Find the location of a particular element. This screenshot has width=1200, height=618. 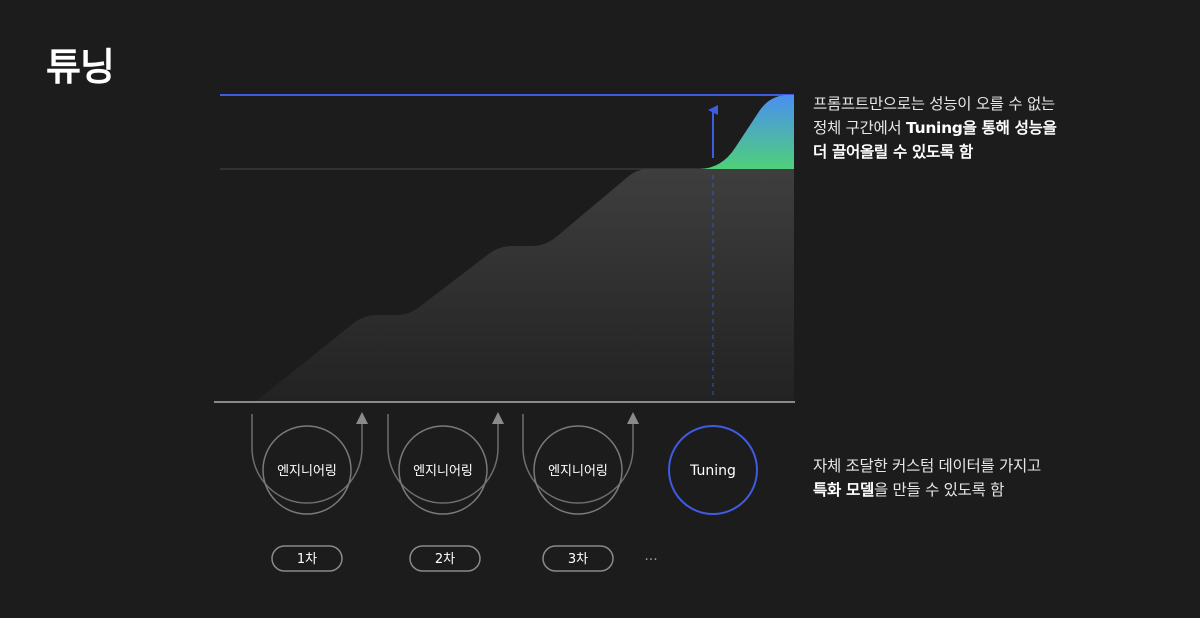

engineering-cycle-2: 엔지니어링 is located at coordinates (445, 463).